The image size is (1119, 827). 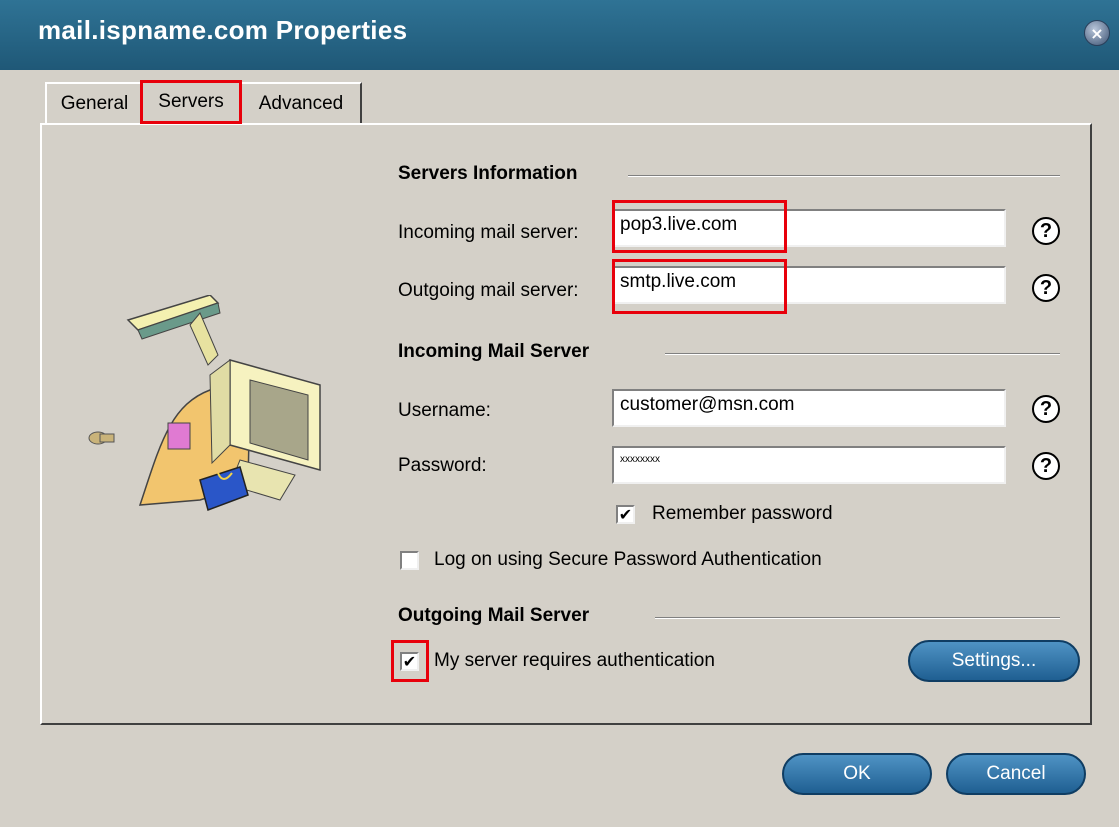 What do you see at coordinates (409, 661) in the screenshot?
I see `auth-checkbox: ✔` at bounding box center [409, 661].